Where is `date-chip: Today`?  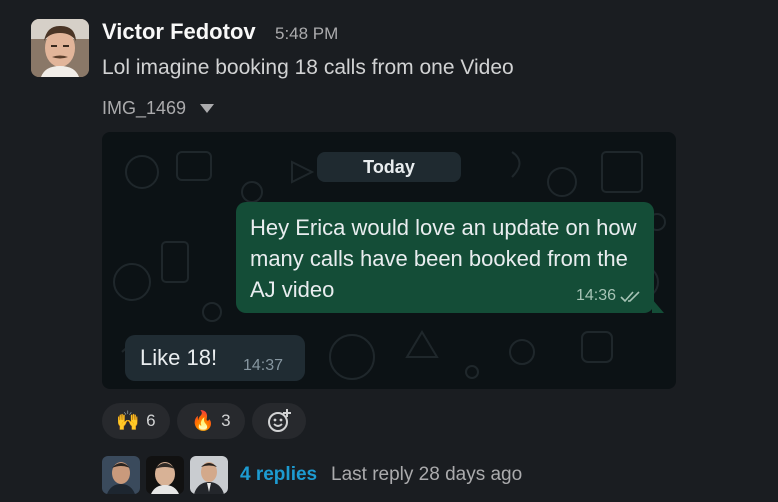
date-chip: Today is located at coordinates (389, 167).